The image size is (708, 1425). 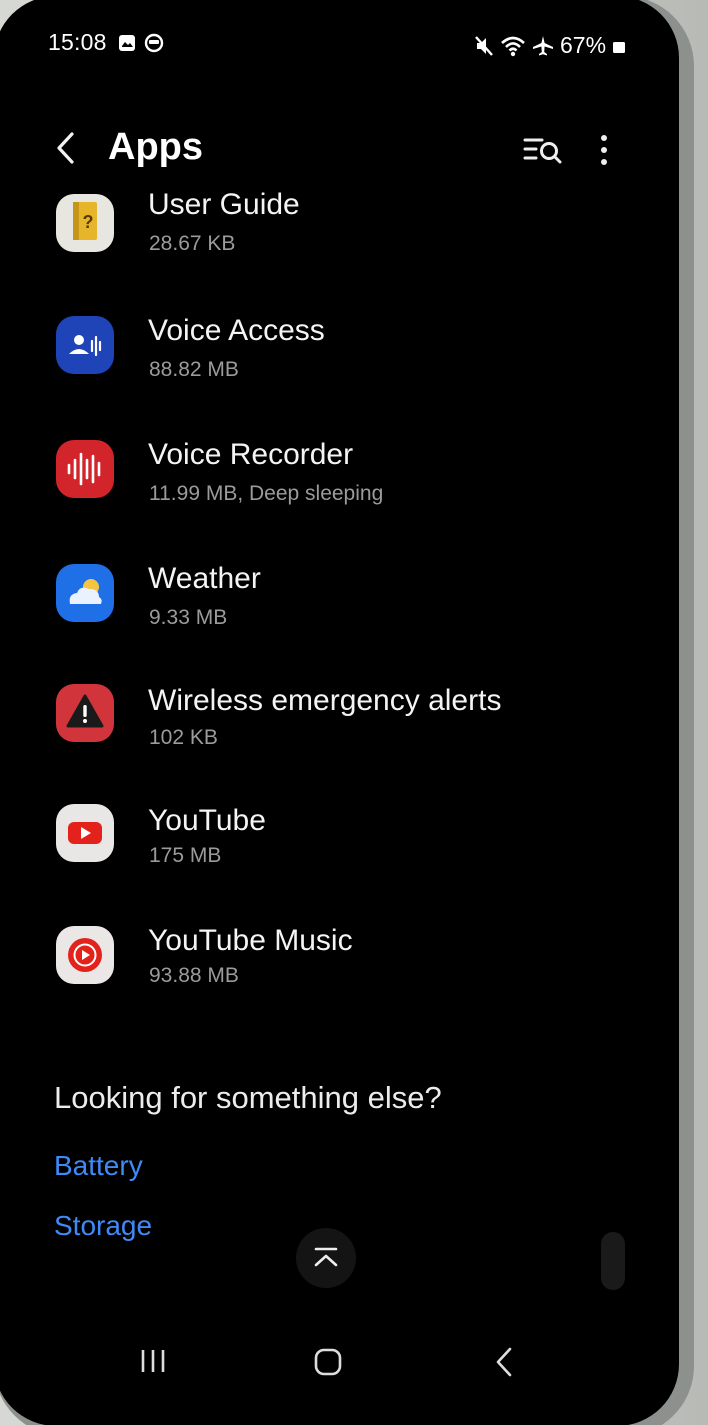 I want to click on back-icon, so click(x=505, y=1362).